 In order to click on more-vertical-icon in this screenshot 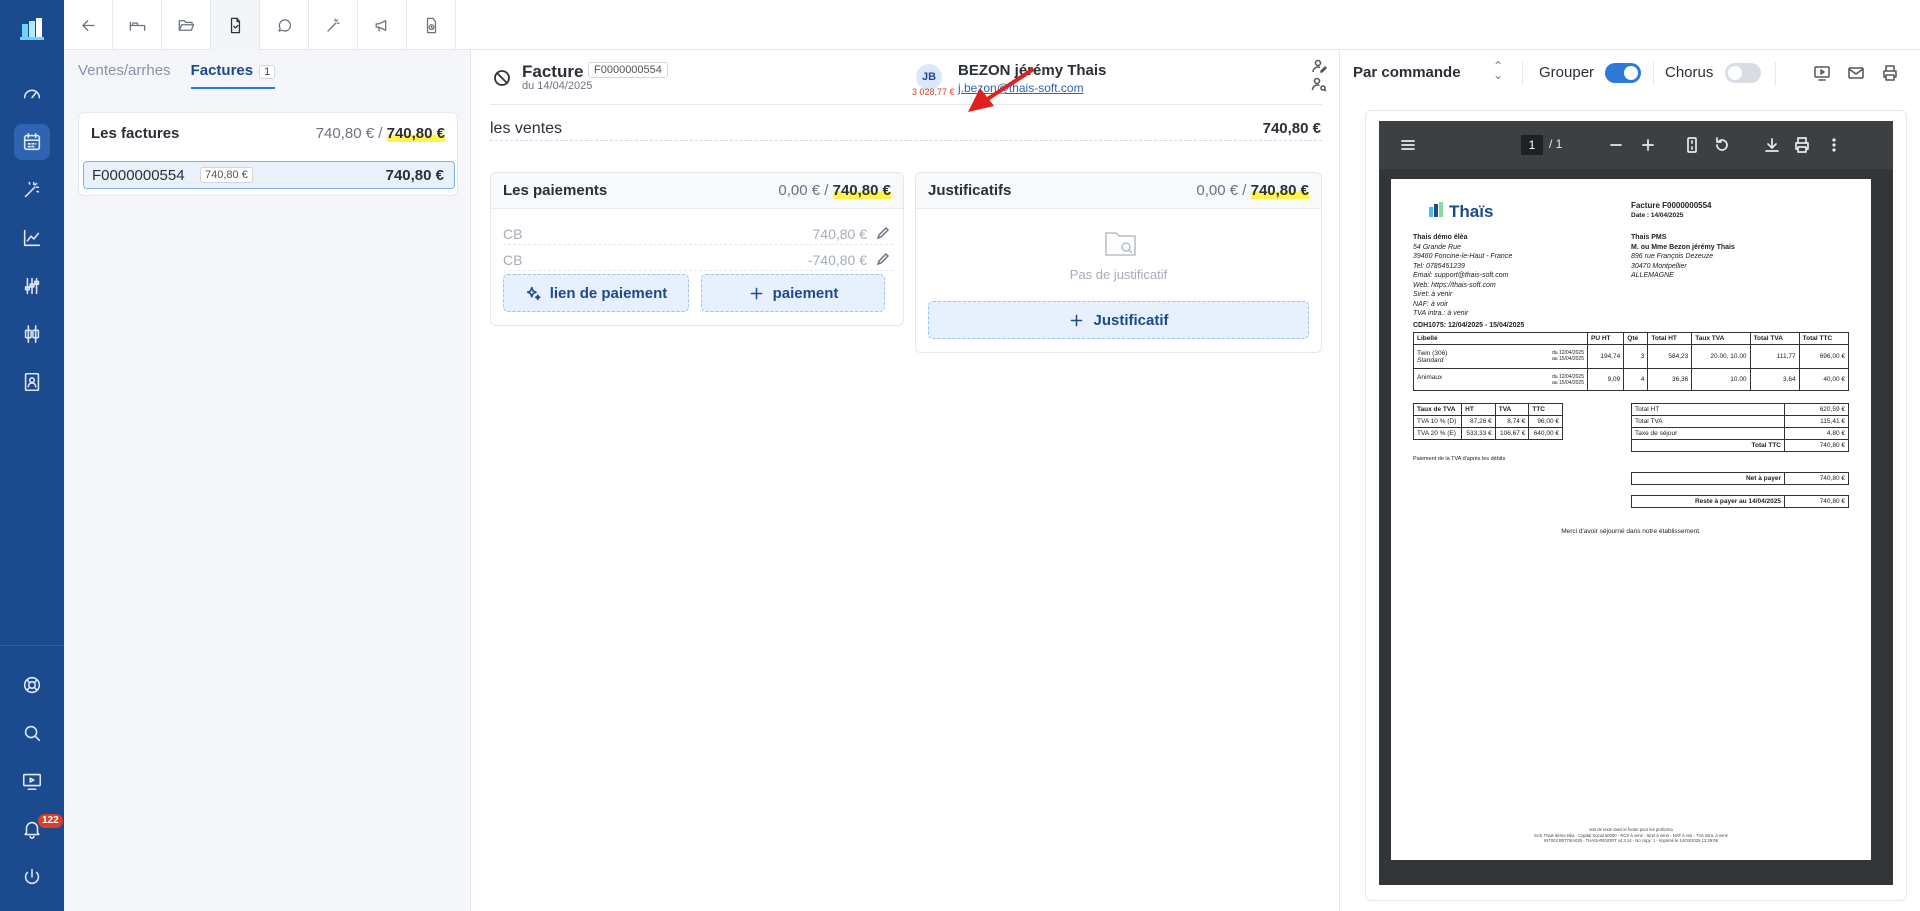, I will do `click(1834, 145)`.